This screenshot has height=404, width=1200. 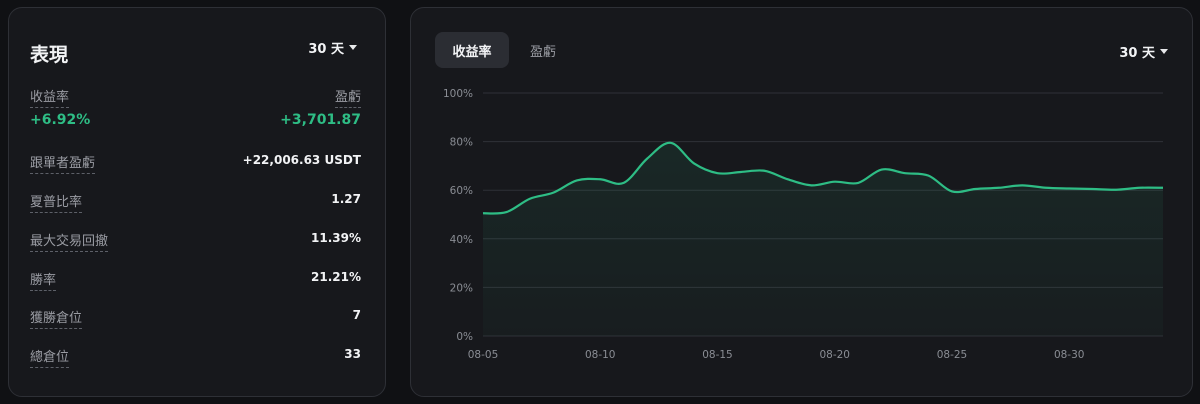 What do you see at coordinates (336, 238) in the screenshot?
I see `stat-value-max-drawdown: 11.39%` at bounding box center [336, 238].